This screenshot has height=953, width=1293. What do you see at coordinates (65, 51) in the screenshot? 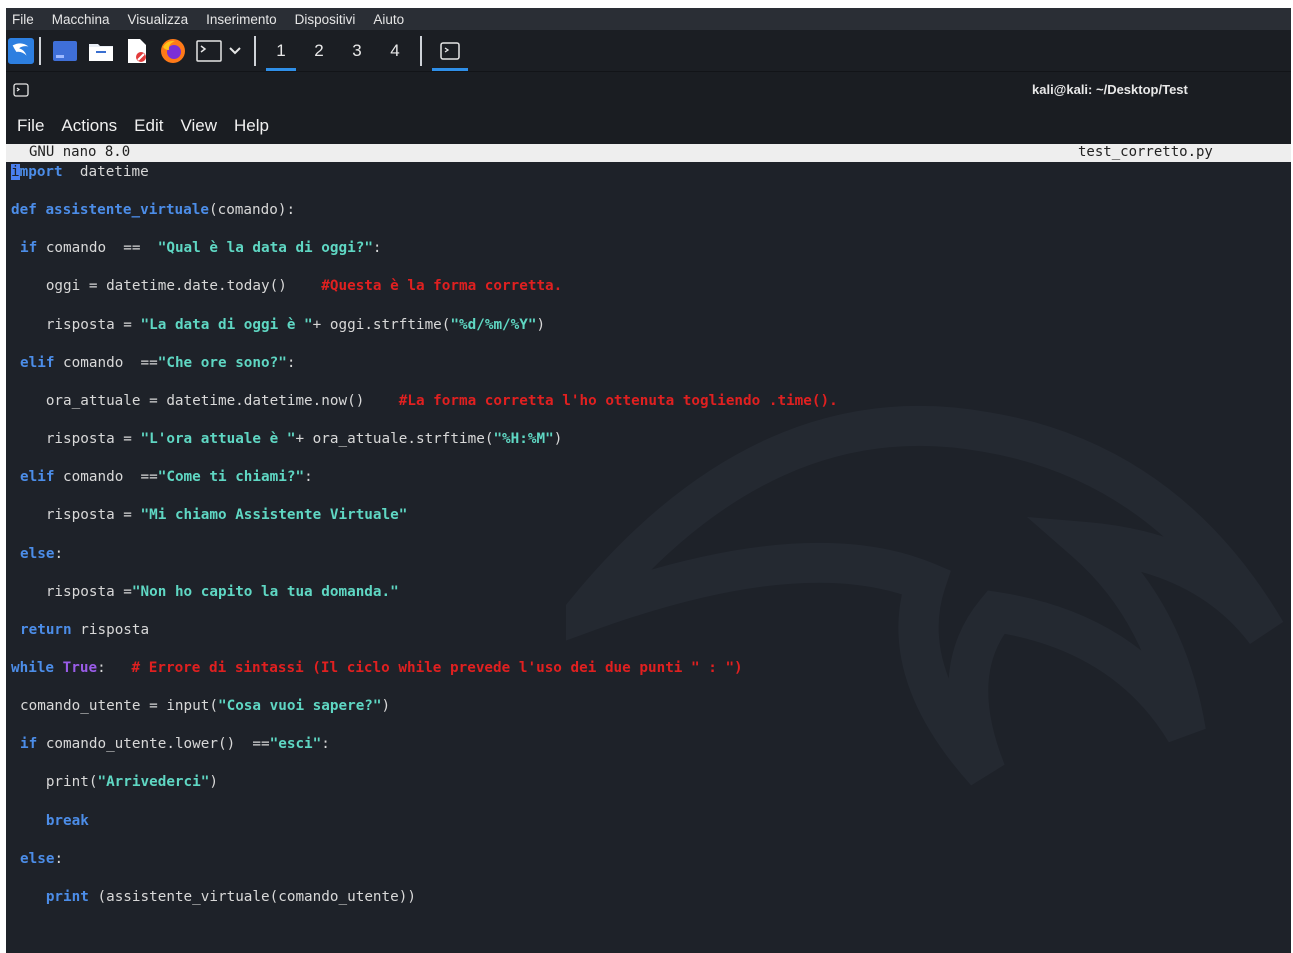
I see `desktop-icon` at bounding box center [65, 51].